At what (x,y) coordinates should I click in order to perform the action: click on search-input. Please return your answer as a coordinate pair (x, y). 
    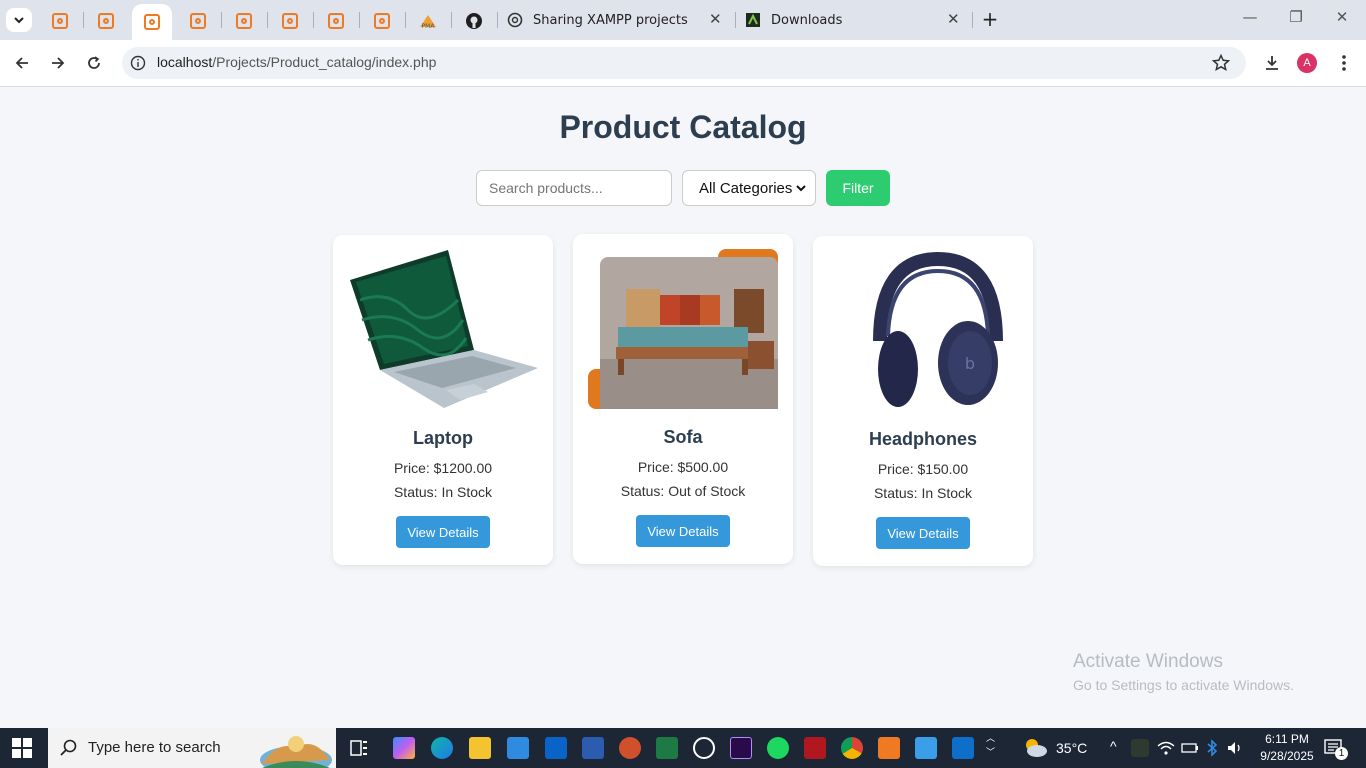
    Looking at the image, I should click on (574, 188).